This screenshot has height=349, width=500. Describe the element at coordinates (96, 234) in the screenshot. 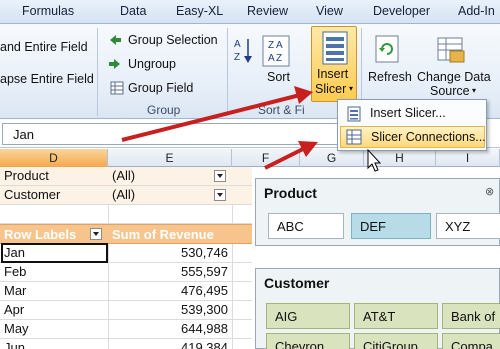

I see `row-labels-filter-icon` at that location.